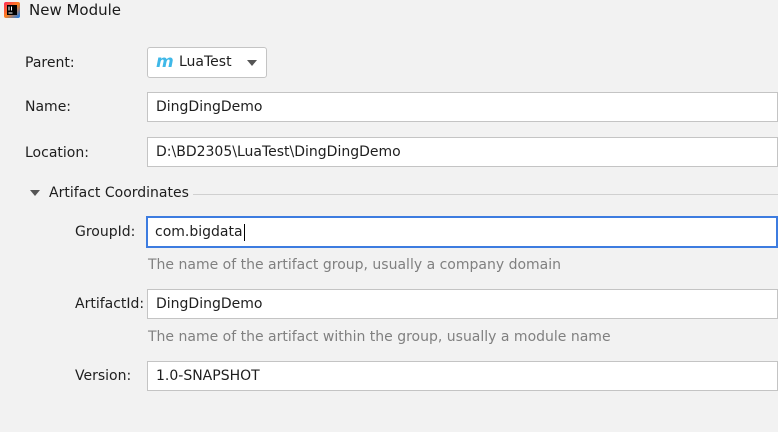  I want to click on location-input: D:\BD2305\LuaTest\DingDingDemo, so click(462, 152).